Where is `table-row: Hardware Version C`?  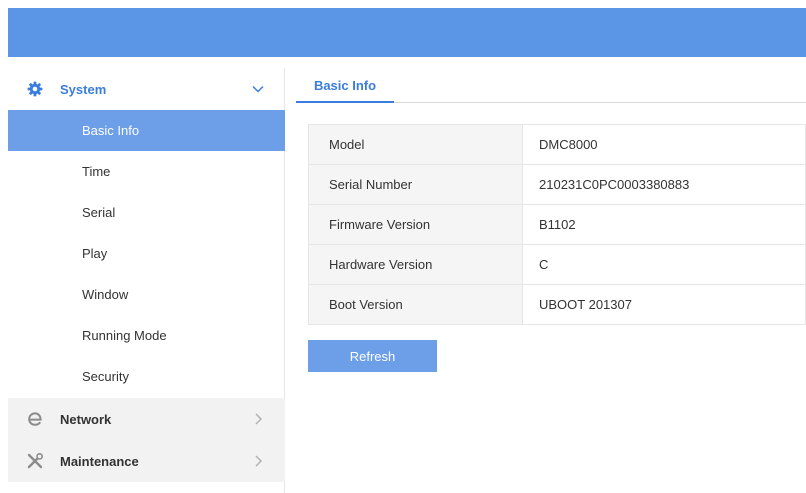
table-row: Hardware Version C is located at coordinates (557, 264).